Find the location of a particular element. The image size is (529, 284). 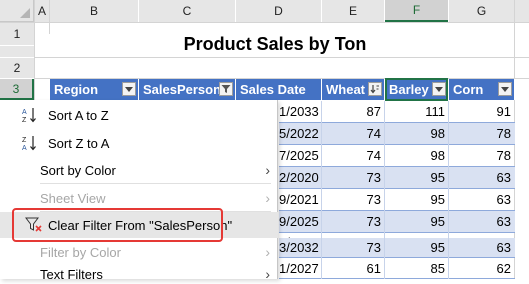

header-label-wheat: Wheat is located at coordinates (345, 89).